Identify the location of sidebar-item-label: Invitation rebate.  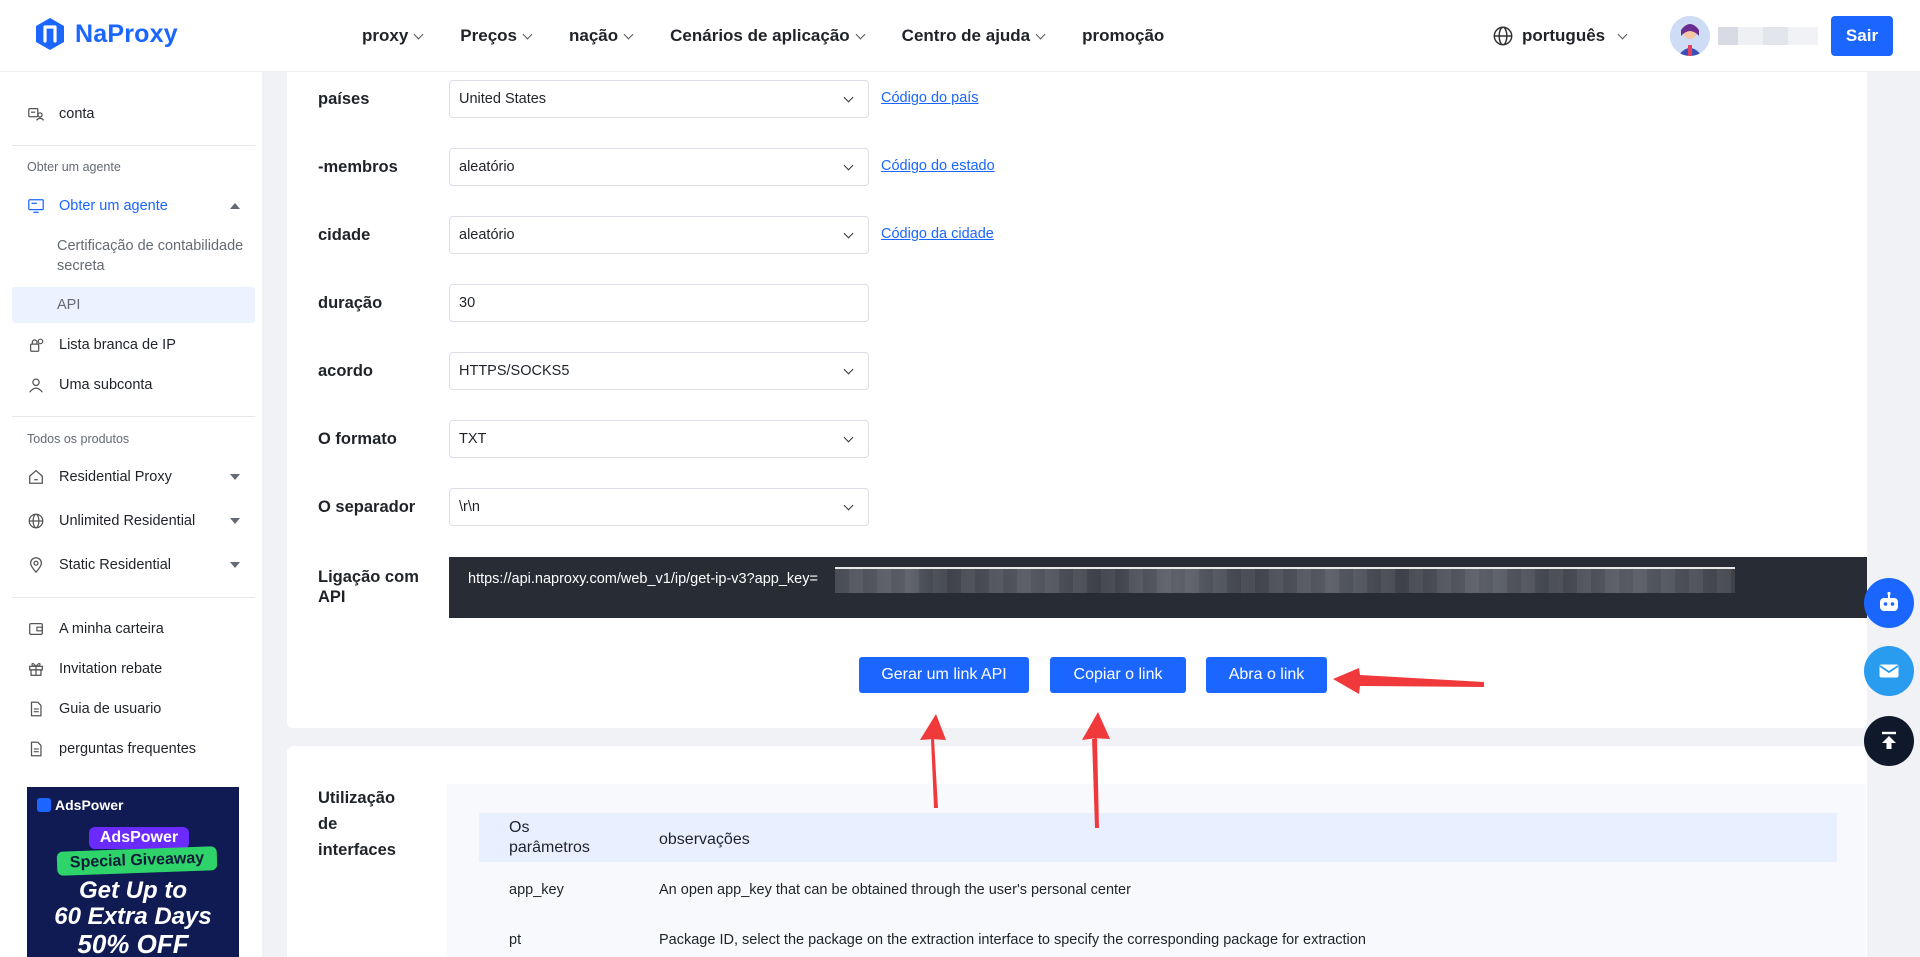
(111, 669).